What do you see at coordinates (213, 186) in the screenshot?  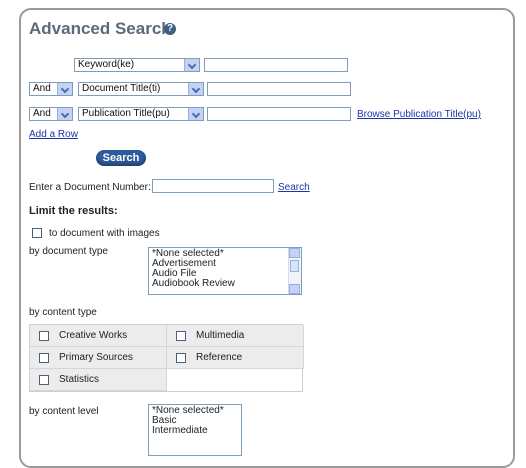 I see `document-number-input` at bounding box center [213, 186].